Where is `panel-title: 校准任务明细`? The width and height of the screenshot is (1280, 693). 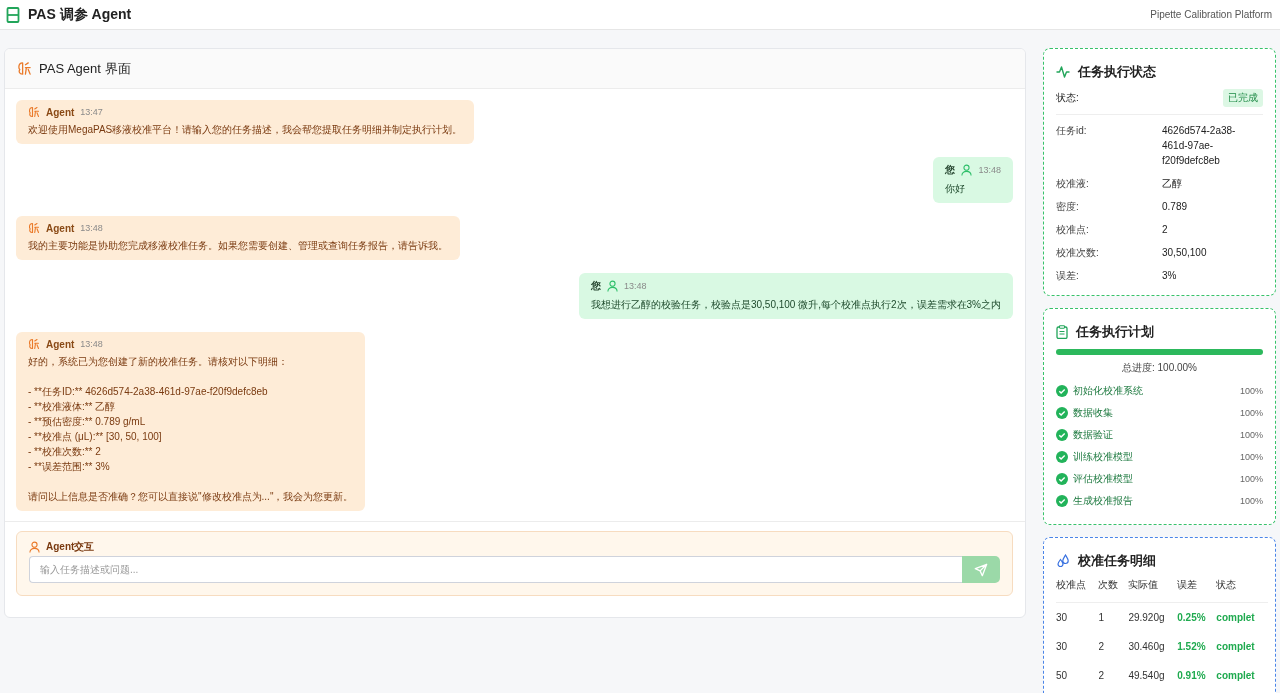
panel-title: 校准任务明细 is located at coordinates (1117, 561).